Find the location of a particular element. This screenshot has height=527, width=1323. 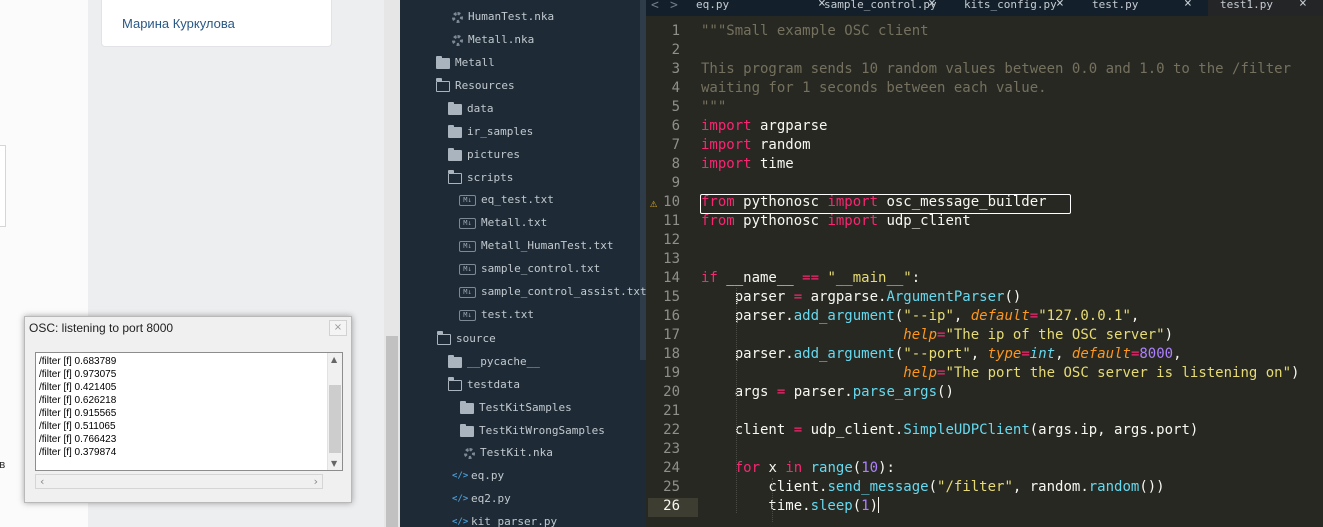

code-token: ArgumentParser is located at coordinates (945, 297).